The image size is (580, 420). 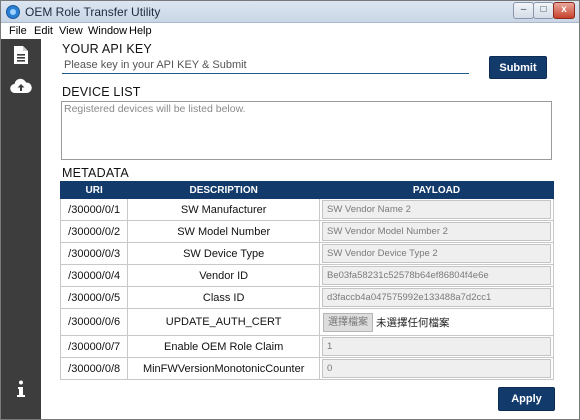 What do you see at coordinates (290, 12) in the screenshot?
I see `title-bar: OEM Role Transfer Utility – □ x` at bounding box center [290, 12].